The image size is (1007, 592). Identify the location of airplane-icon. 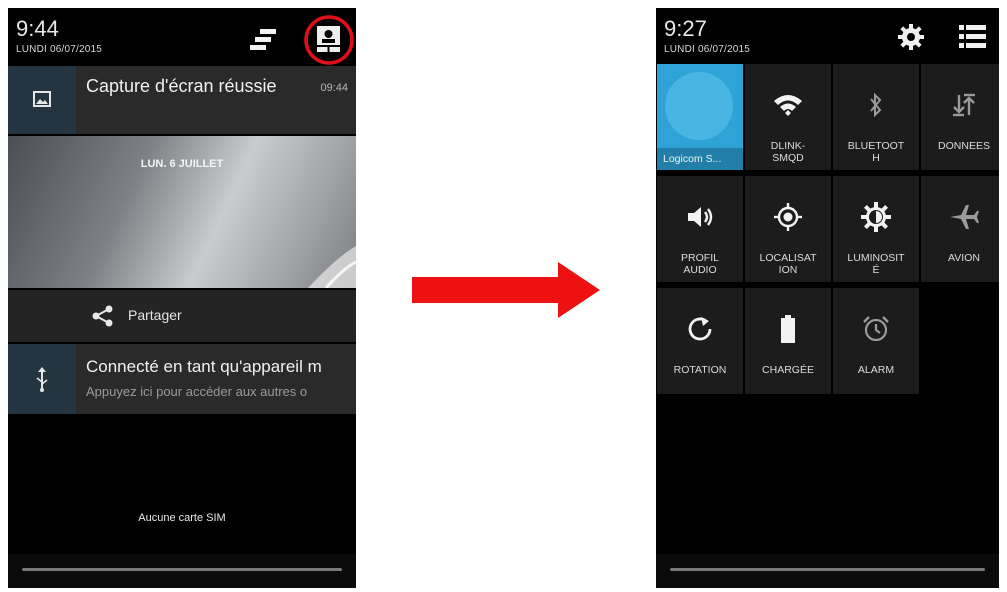
(960, 217).